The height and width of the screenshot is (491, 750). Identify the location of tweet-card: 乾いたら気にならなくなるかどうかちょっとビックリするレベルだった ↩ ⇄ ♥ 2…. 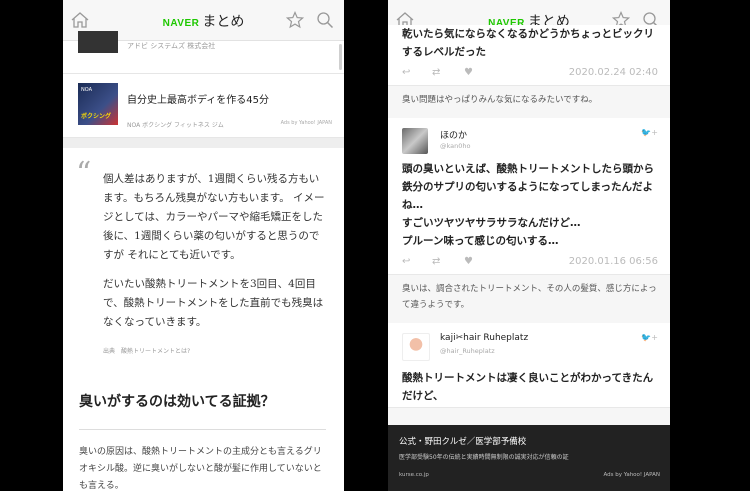
(529, 55).